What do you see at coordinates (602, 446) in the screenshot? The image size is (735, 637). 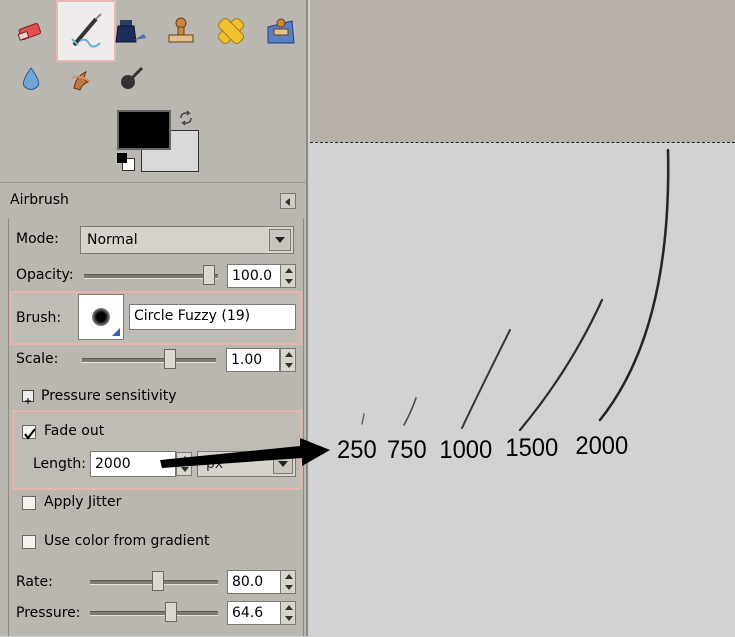 I see `stroke-label-2000: 2000` at bounding box center [602, 446].